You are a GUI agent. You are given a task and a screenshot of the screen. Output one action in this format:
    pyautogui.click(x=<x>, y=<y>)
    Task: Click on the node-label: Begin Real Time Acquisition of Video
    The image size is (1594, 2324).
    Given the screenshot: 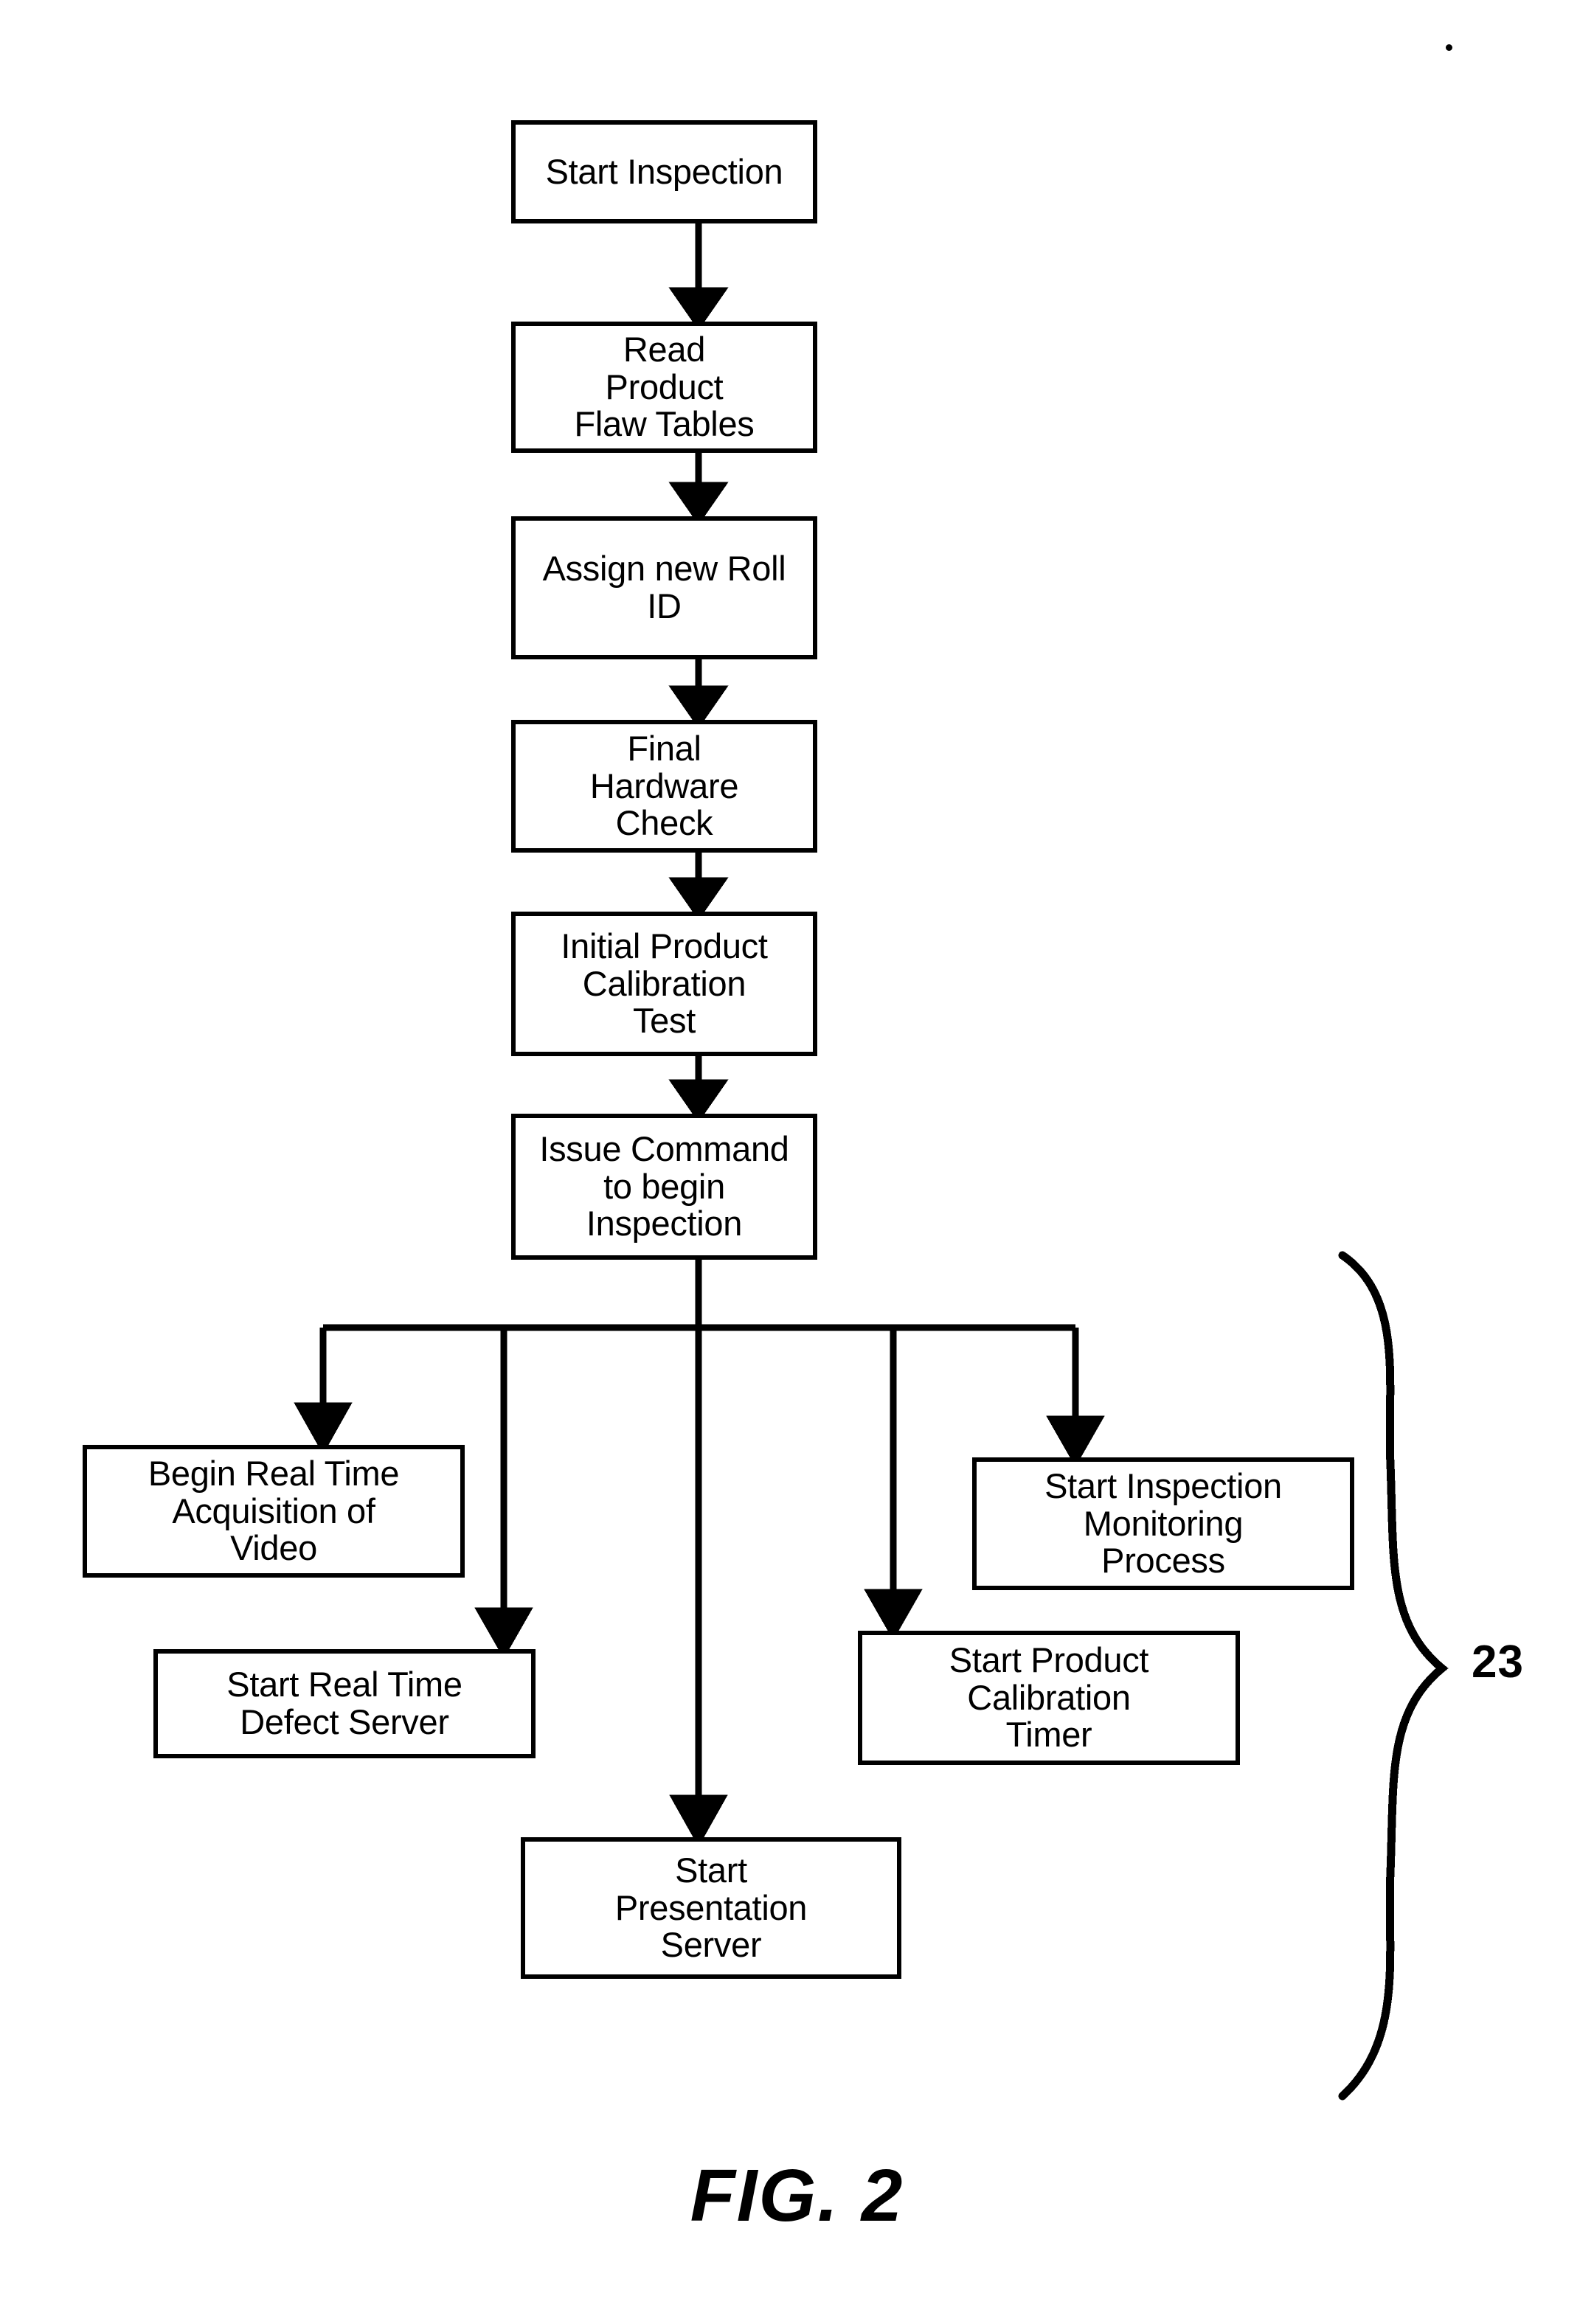 What is the action you would take?
    pyautogui.click(x=274, y=1510)
    